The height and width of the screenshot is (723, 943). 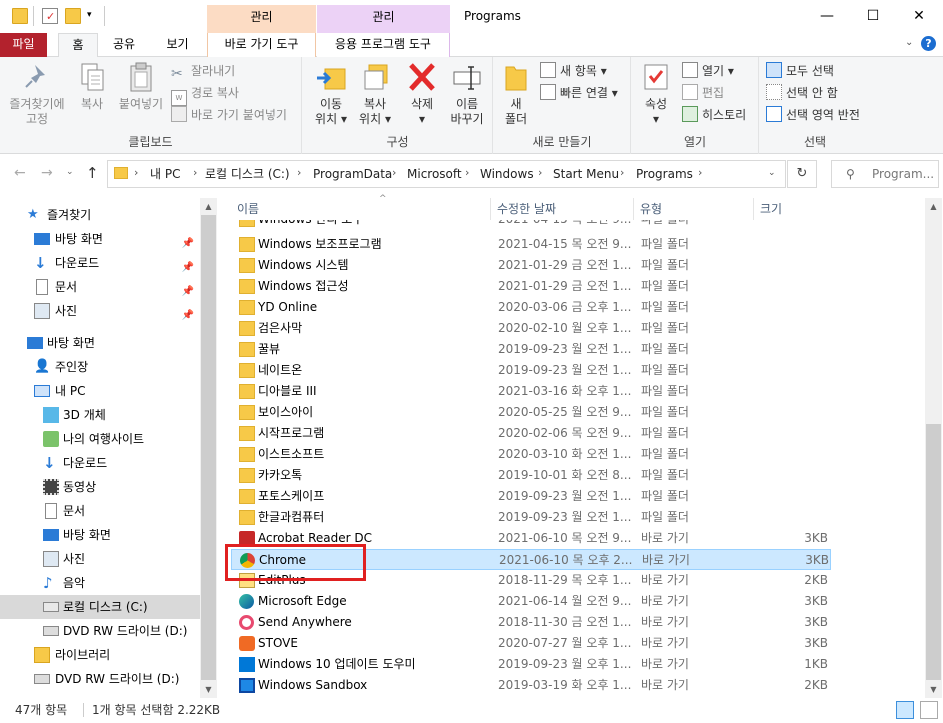 What do you see at coordinates (531, 286) in the screenshot?
I see `table-row: Windows 접근성 2021-01-29 금 오전 1... 파일 폴더` at bounding box center [531, 286].